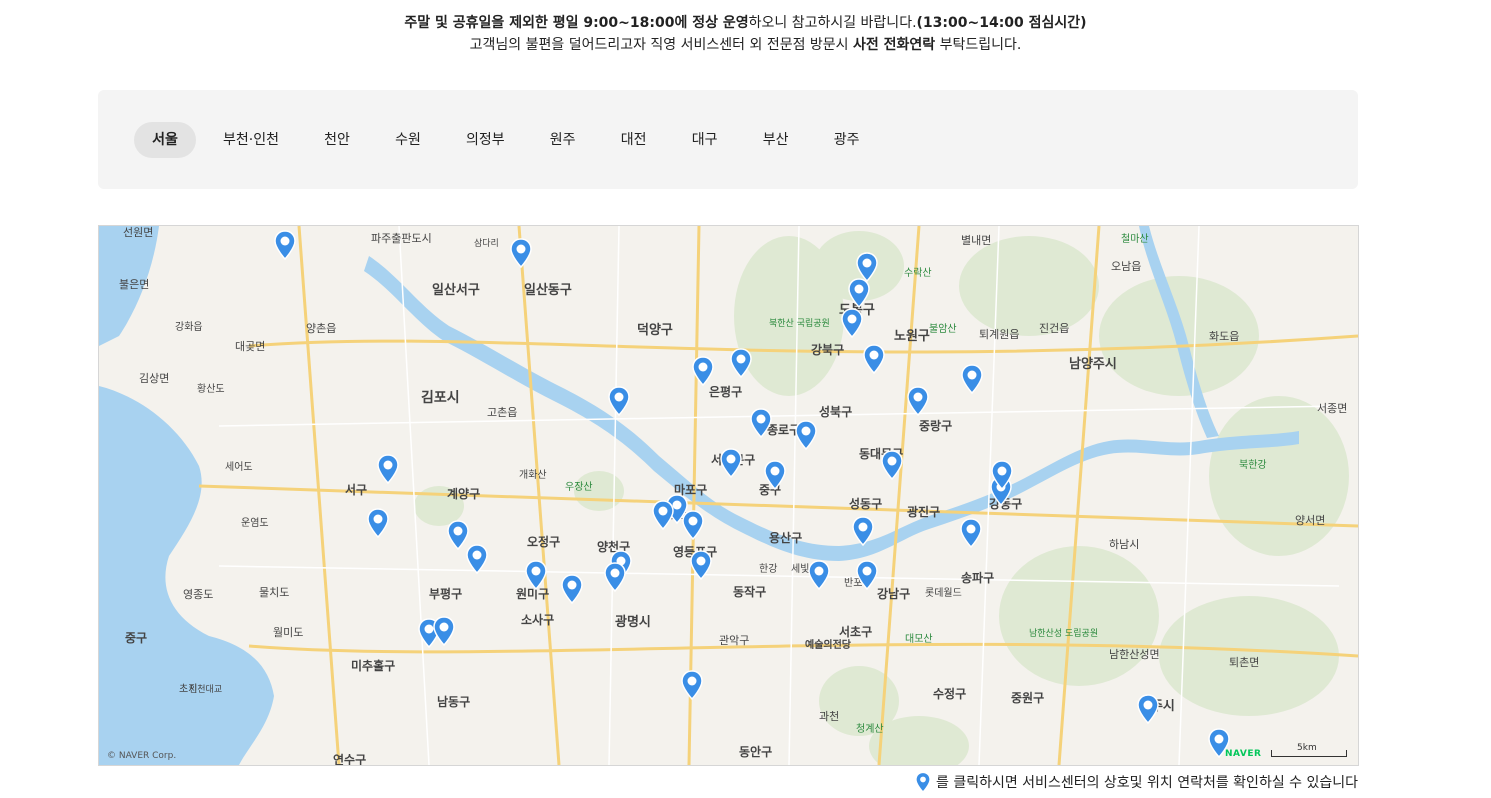 This screenshot has width=1491, height=798. What do you see at coordinates (847, 140) in the screenshot?
I see `tab-gwangju: 광주` at bounding box center [847, 140].